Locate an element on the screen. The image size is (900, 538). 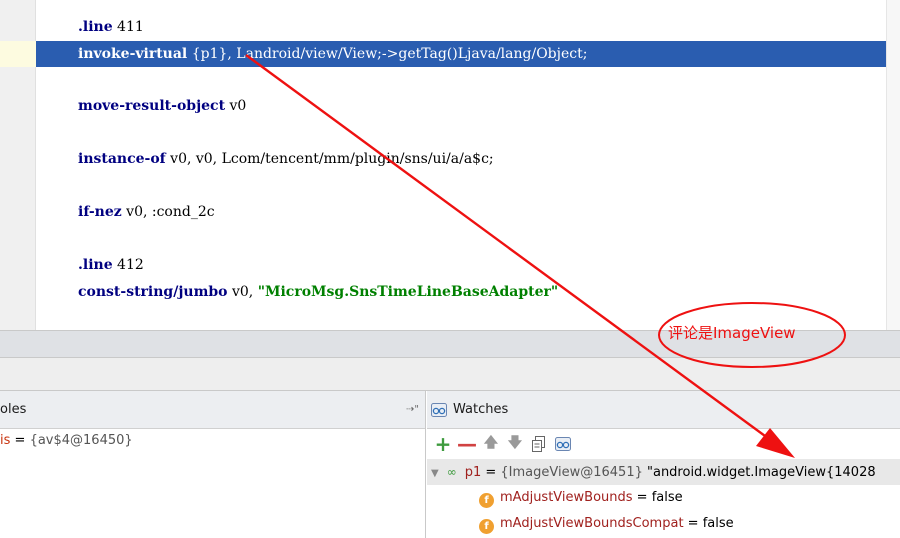
watch-name: p1 is located at coordinates (473, 472).